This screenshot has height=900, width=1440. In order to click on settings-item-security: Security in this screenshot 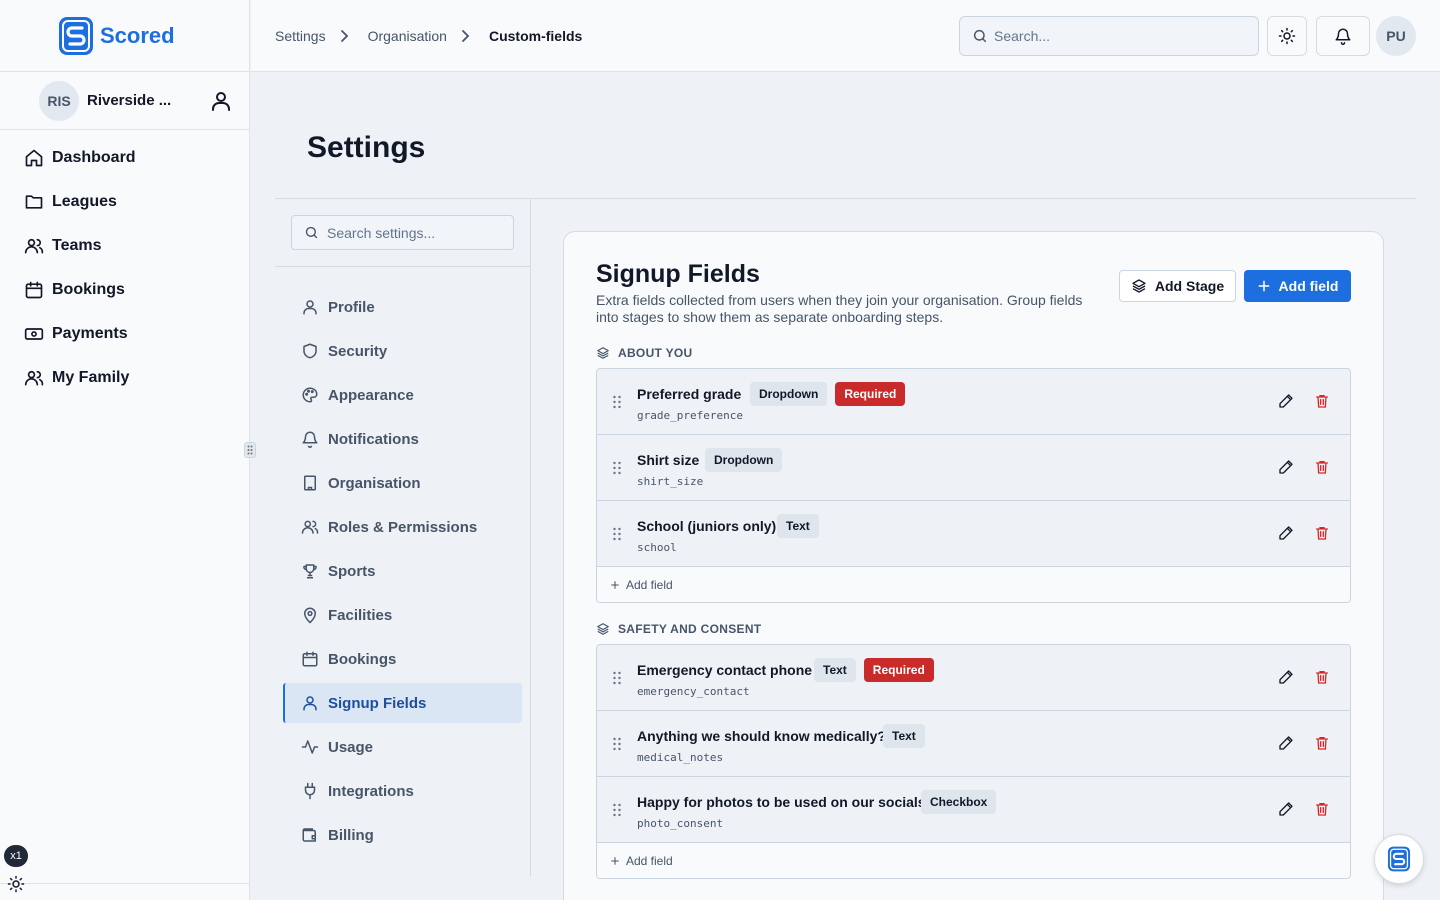, I will do `click(402, 351)`.